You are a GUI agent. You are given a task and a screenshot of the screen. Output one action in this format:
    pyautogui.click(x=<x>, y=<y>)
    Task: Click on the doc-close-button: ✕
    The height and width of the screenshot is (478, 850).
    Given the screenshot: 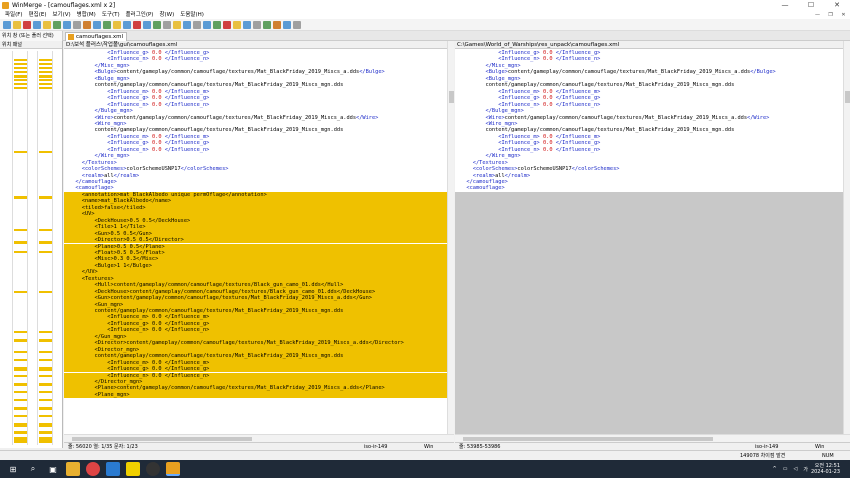 What is the action you would take?
    pyautogui.click(x=843, y=15)
    